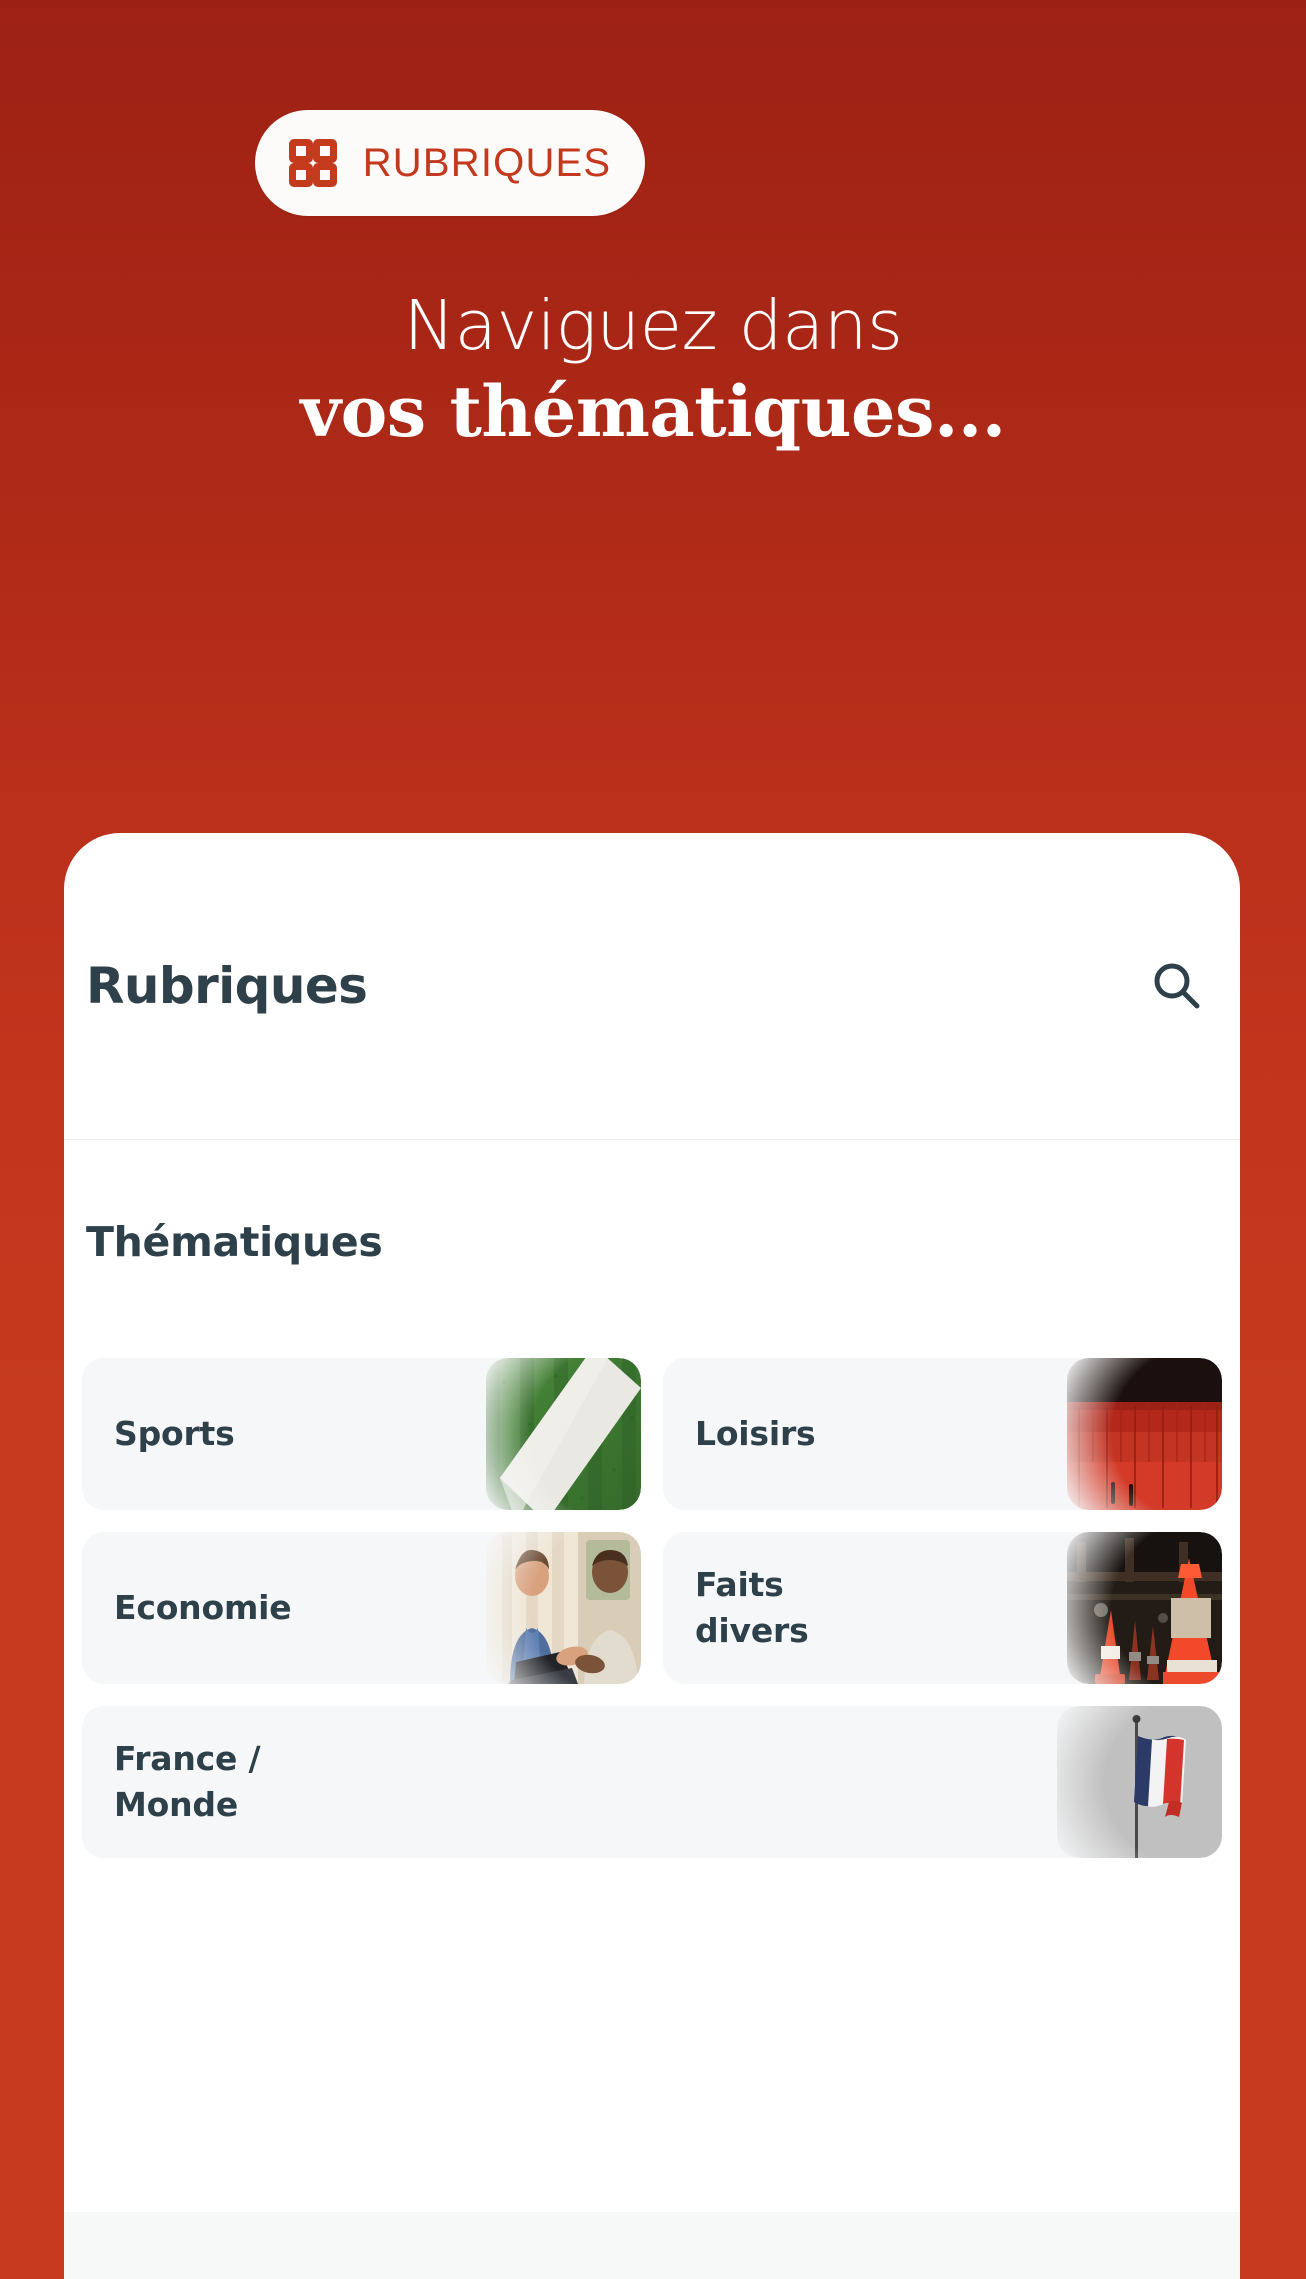  Describe the element at coordinates (361, 1608) in the screenshot. I see `theme-card-economie: Economie` at that location.